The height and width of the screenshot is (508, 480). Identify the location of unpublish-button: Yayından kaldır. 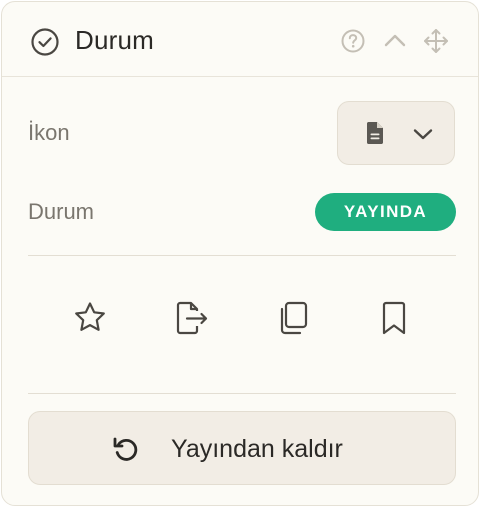
(242, 448).